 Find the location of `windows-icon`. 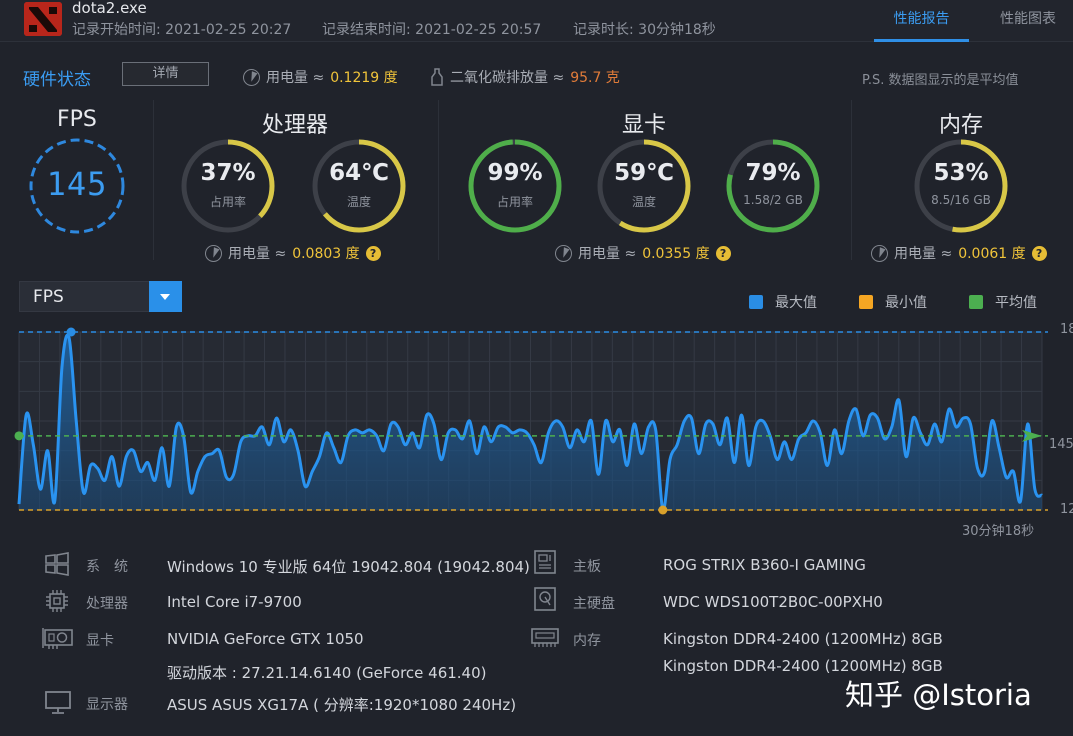

windows-icon is located at coordinates (57, 564).